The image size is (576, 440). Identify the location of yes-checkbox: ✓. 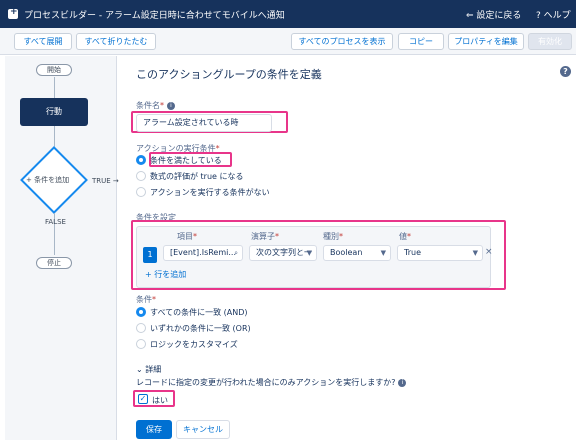
(143, 399).